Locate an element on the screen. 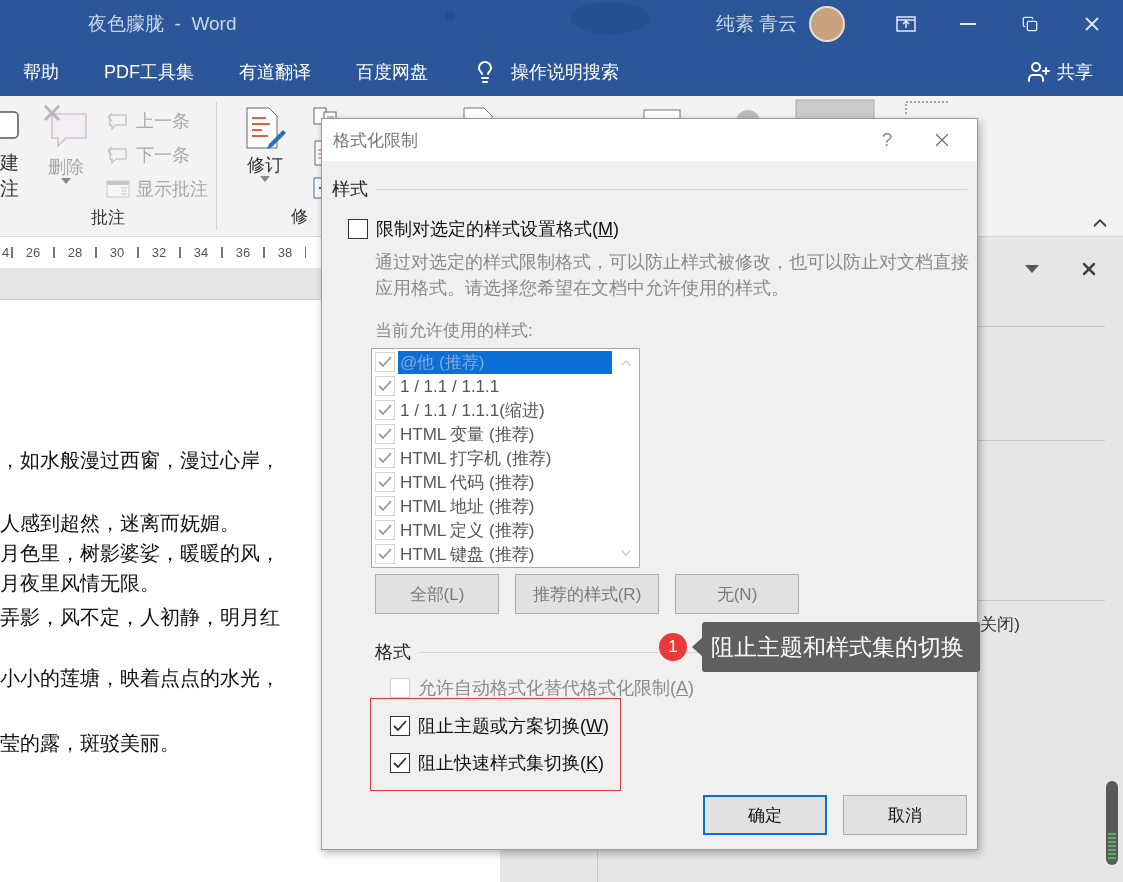  menu-tab: PDF工具集 is located at coordinates (149, 72).